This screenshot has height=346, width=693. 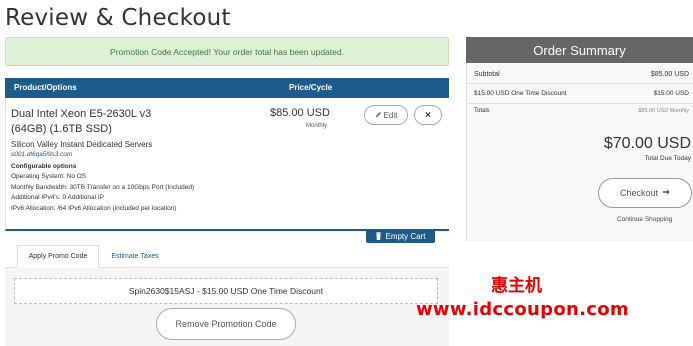 I want to click on totals-row: Totals $85.00 USD Monthly, so click(x=581, y=111).